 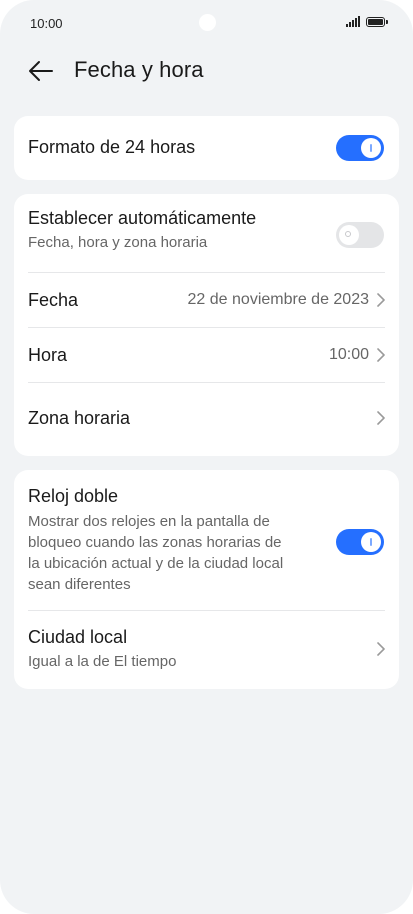 What do you see at coordinates (206, 72) in the screenshot?
I see `app-header: Fecha y hora` at bounding box center [206, 72].